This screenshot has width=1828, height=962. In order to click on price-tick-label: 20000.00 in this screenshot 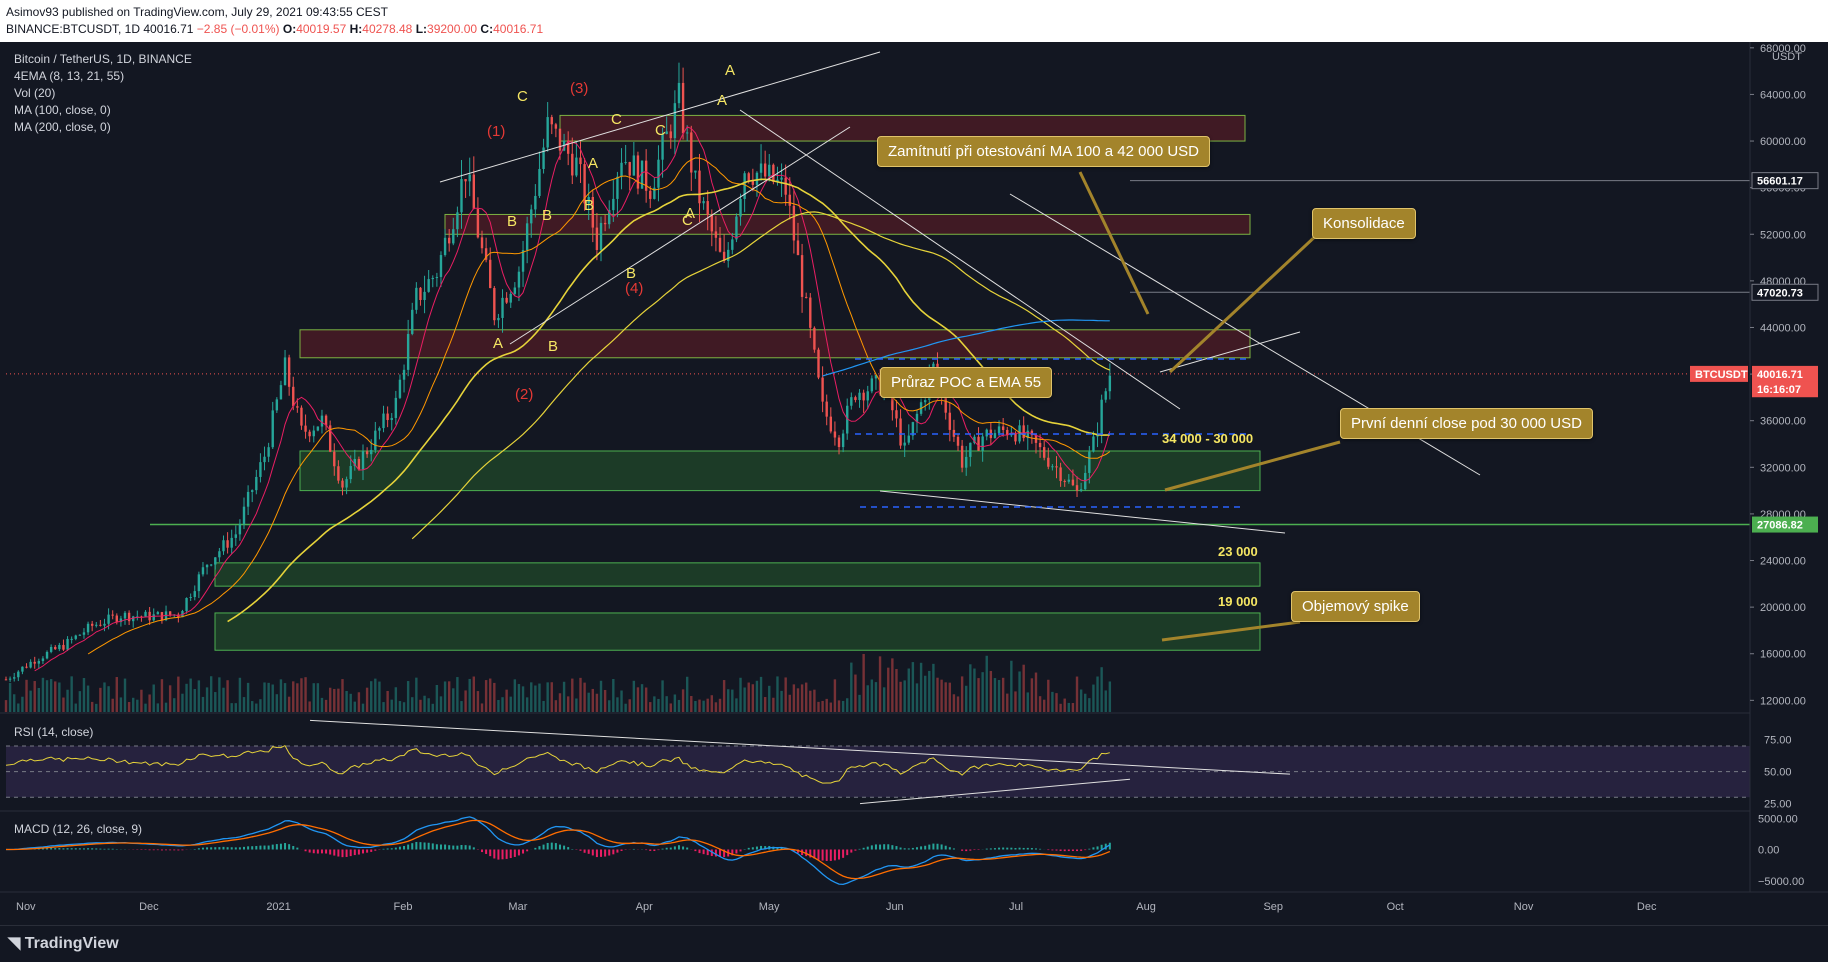, I will do `click(1783, 608)`.